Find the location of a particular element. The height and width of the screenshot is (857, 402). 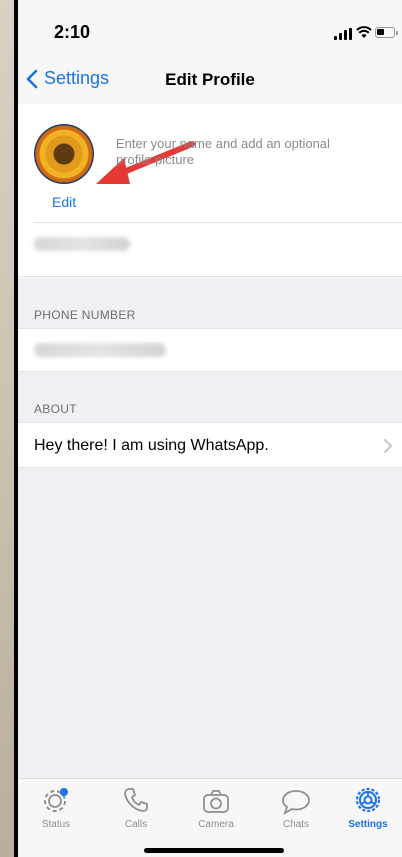

settings-gear-icon is located at coordinates (368, 800).